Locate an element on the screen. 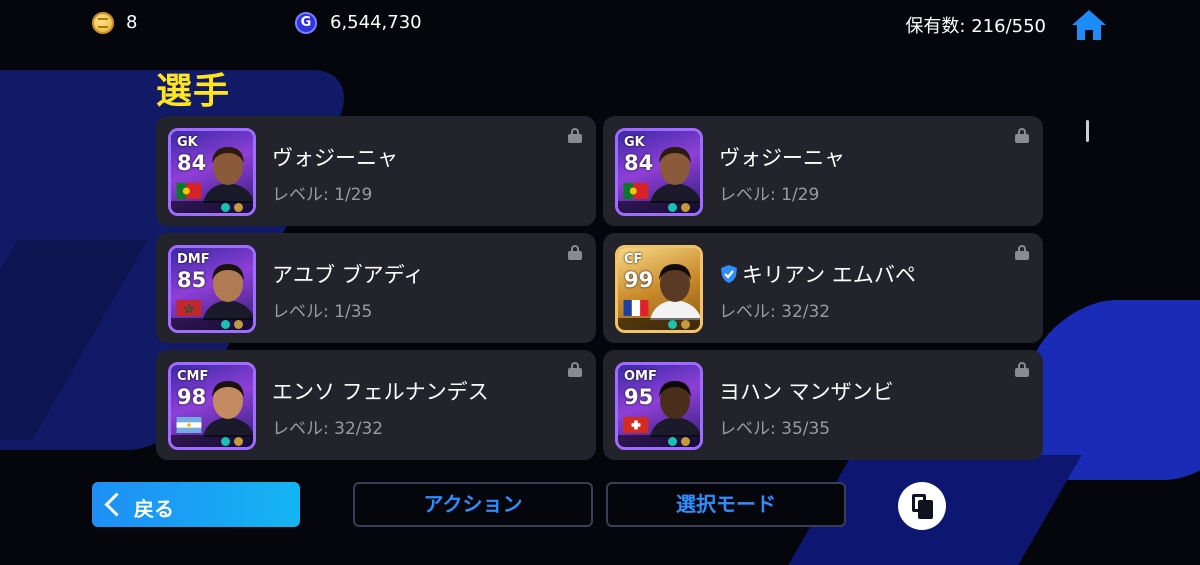  player-name-text: ヨハン マンザンビ is located at coordinates (806, 392).